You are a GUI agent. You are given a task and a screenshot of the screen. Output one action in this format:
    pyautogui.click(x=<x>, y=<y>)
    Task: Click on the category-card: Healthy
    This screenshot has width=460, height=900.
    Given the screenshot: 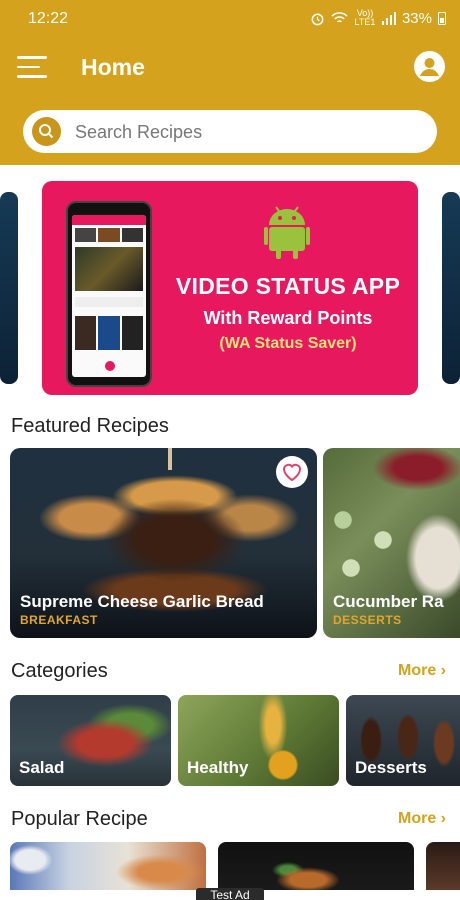 What is the action you would take?
    pyautogui.click(x=258, y=740)
    